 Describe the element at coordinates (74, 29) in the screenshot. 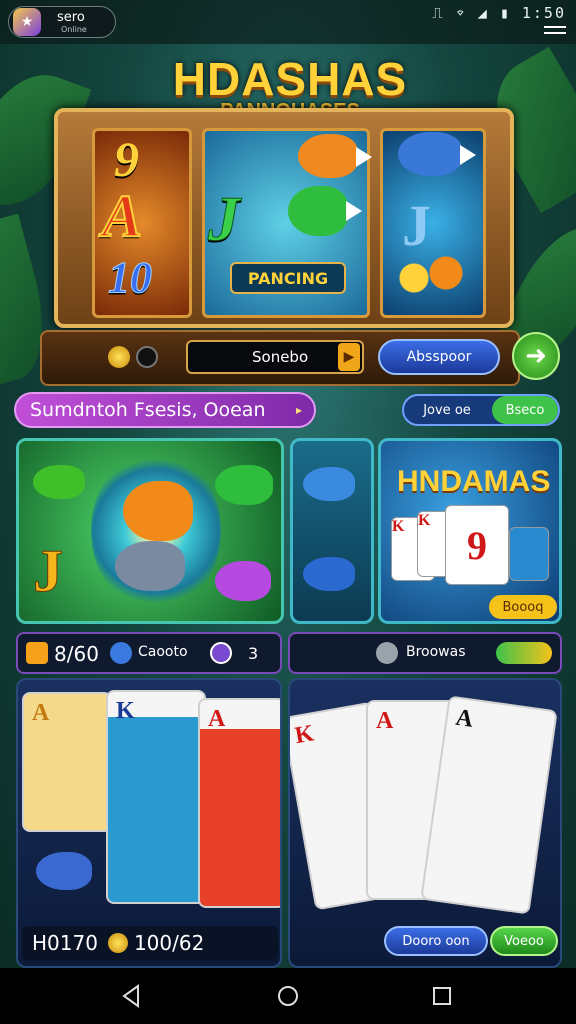

I see `app-status: Online` at that location.